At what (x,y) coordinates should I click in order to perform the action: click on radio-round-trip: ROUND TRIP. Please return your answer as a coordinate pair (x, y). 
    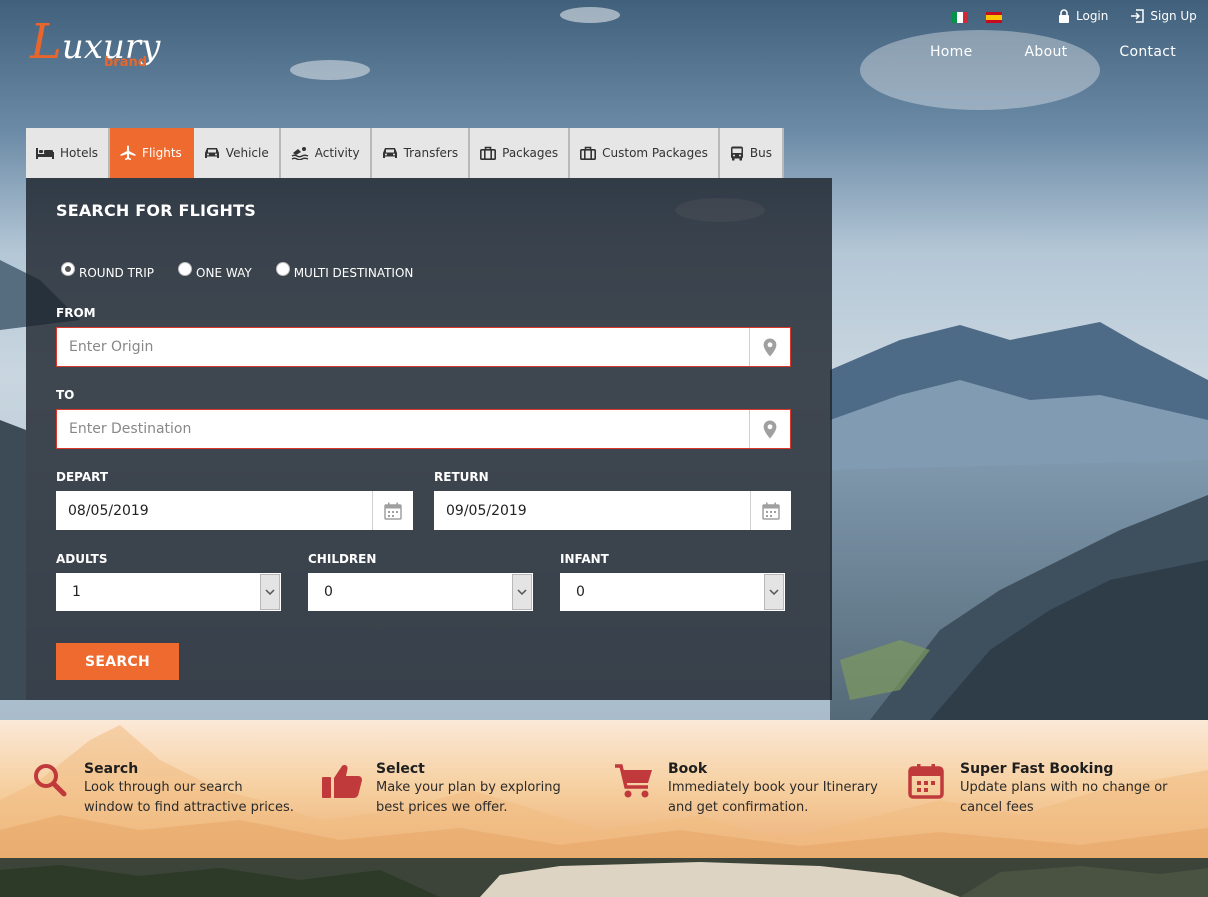
    Looking at the image, I should click on (108, 271).